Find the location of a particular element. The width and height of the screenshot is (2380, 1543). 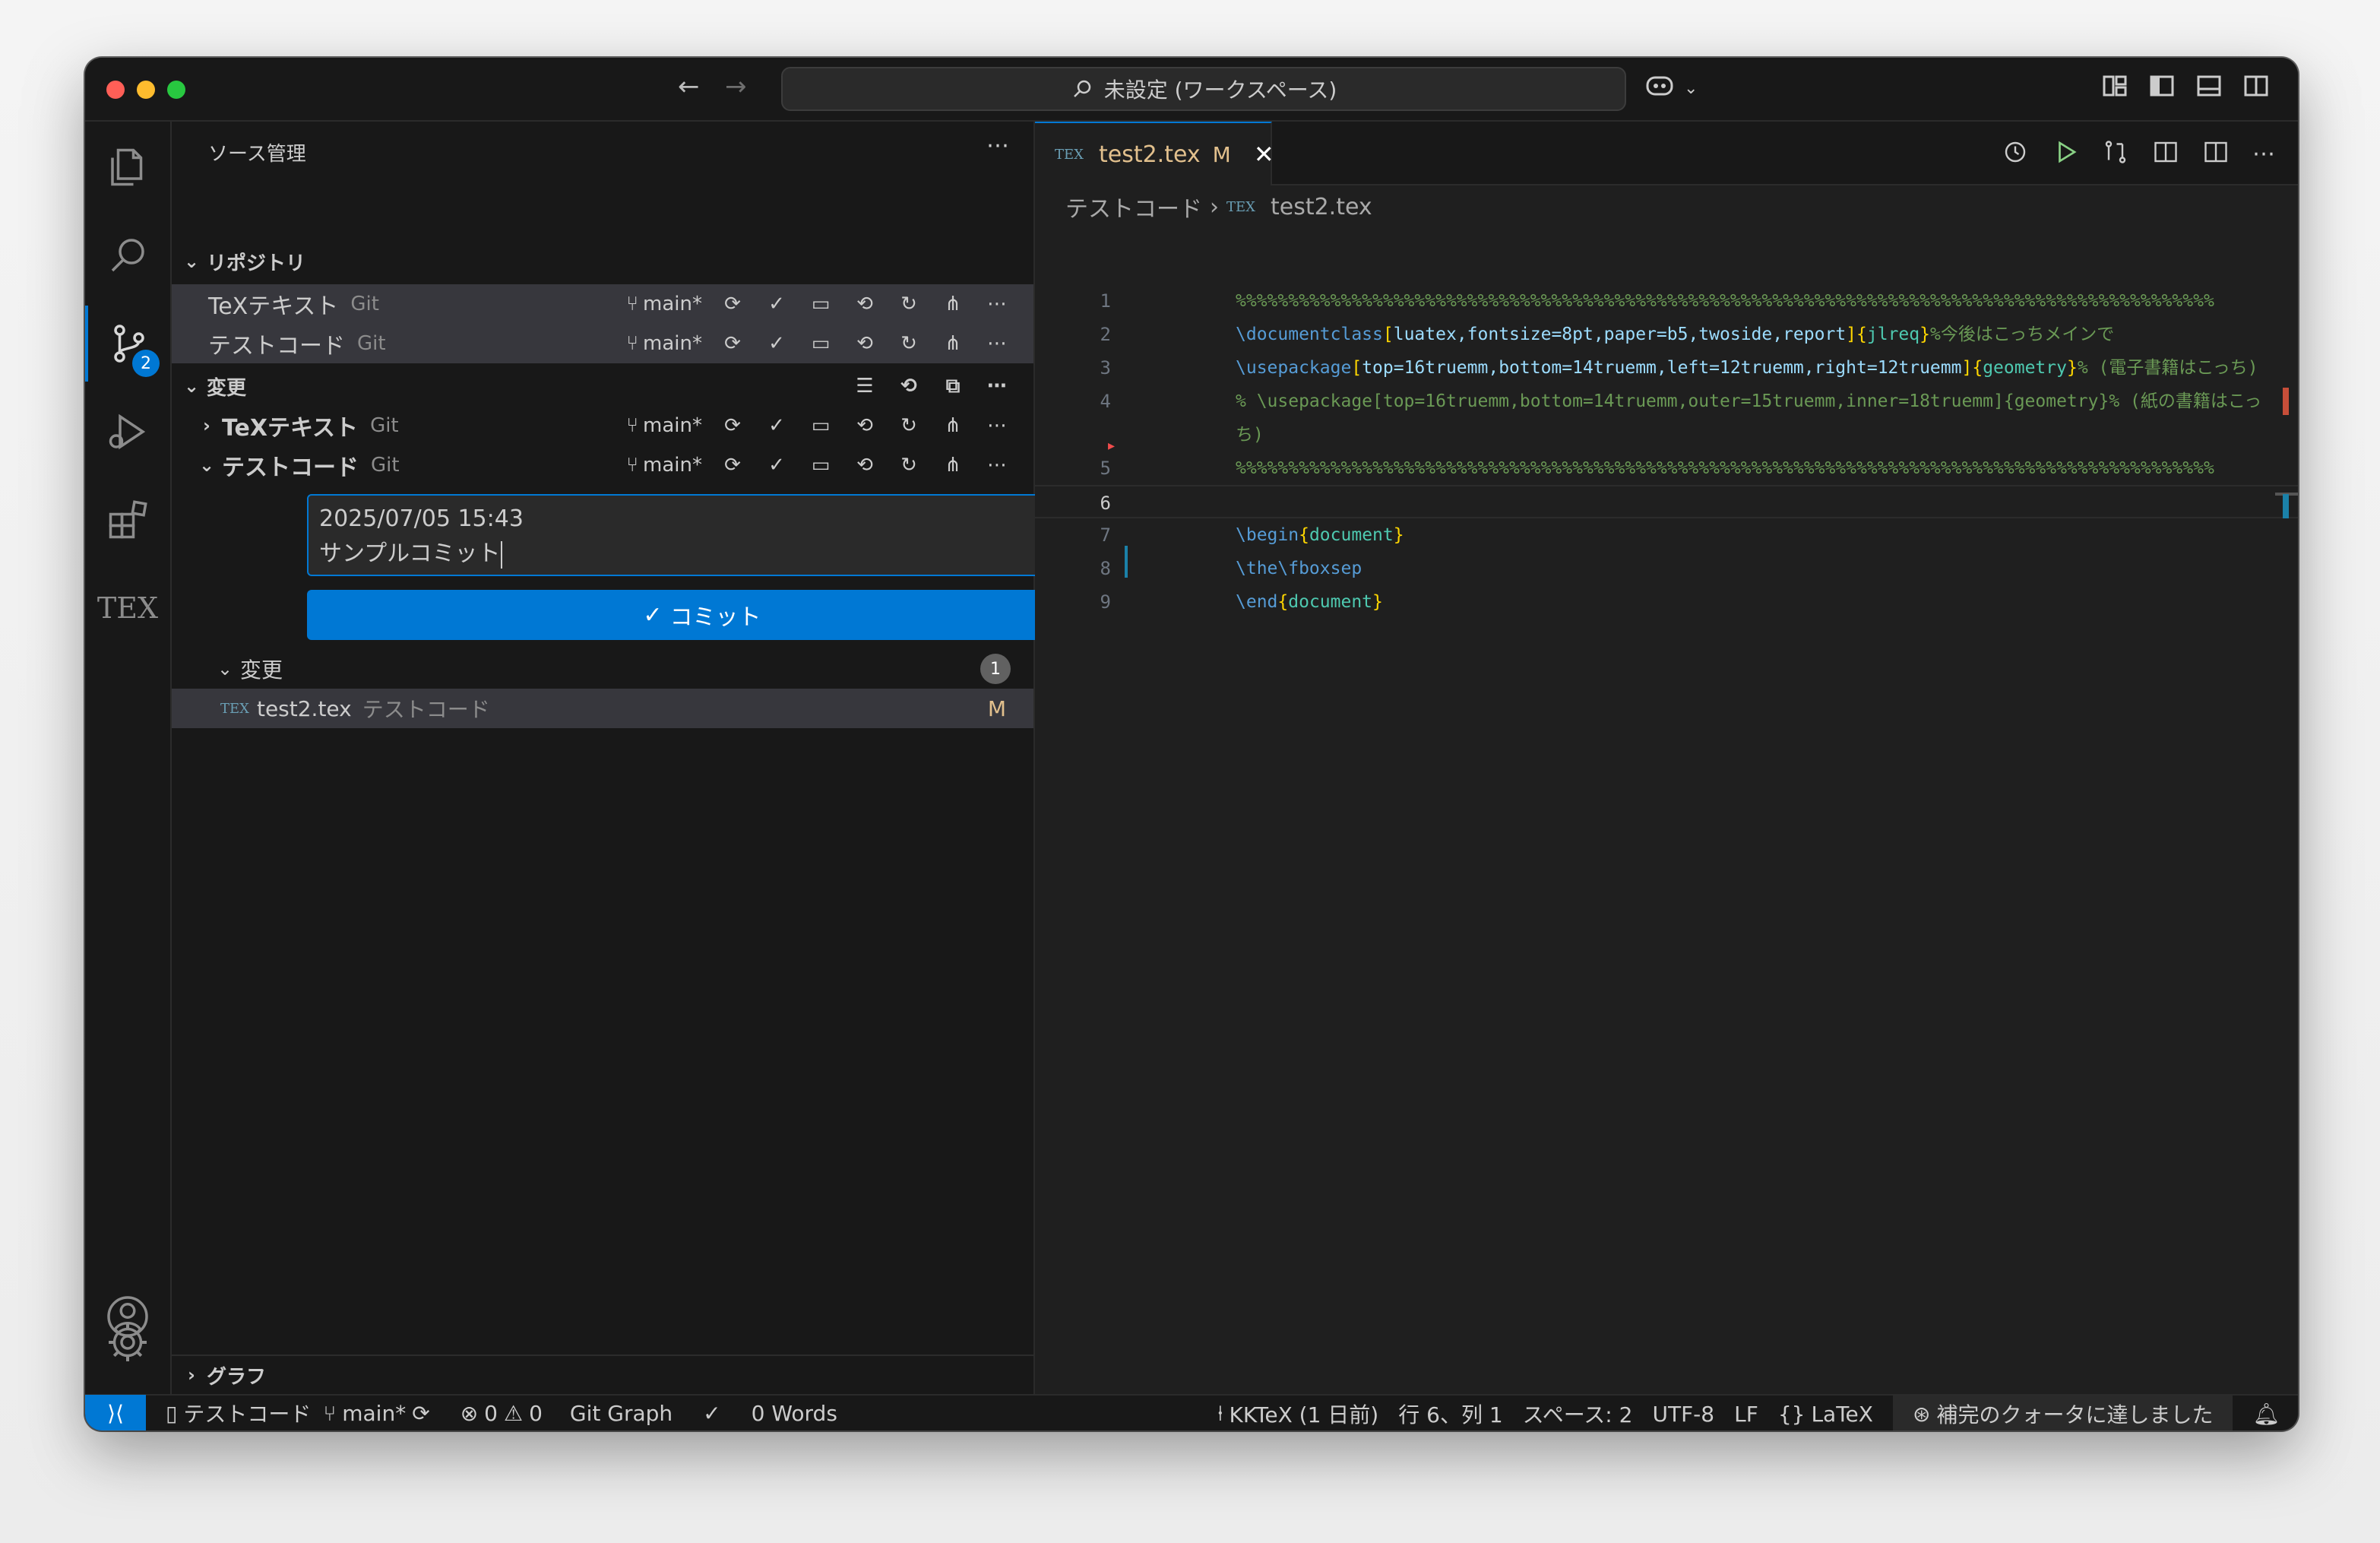

code-line: 6 is located at coordinates (1666, 501).